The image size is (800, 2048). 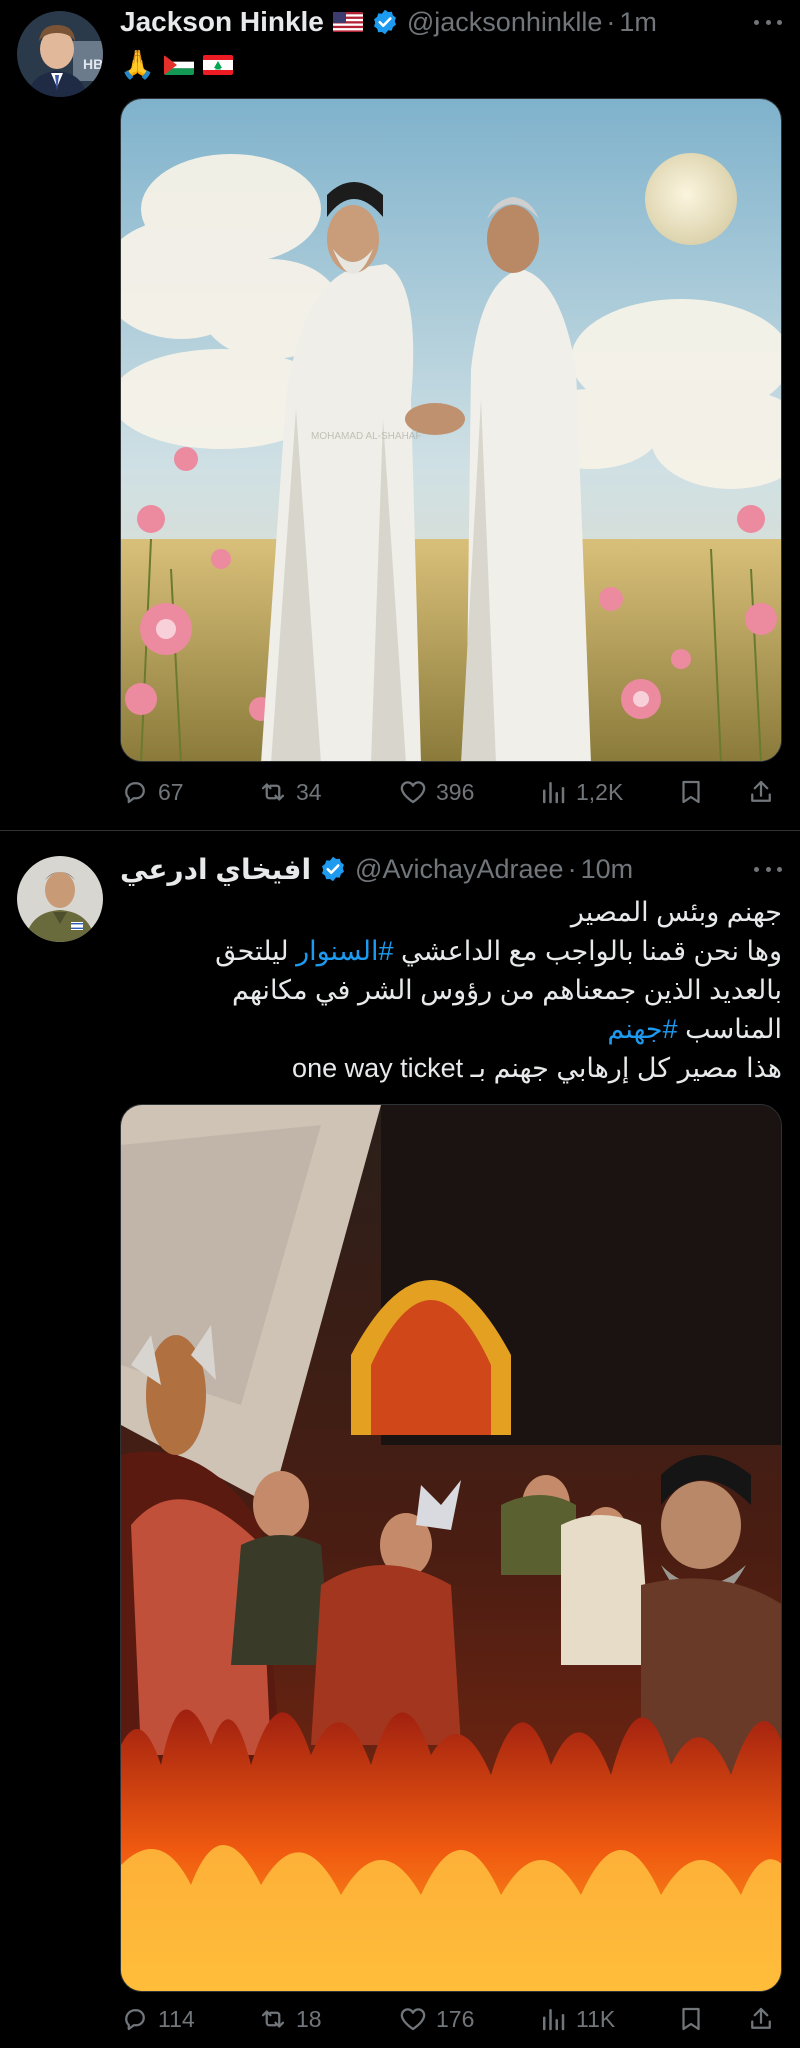 I want to click on tweet-text: 🙏, so click(x=176, y=65).